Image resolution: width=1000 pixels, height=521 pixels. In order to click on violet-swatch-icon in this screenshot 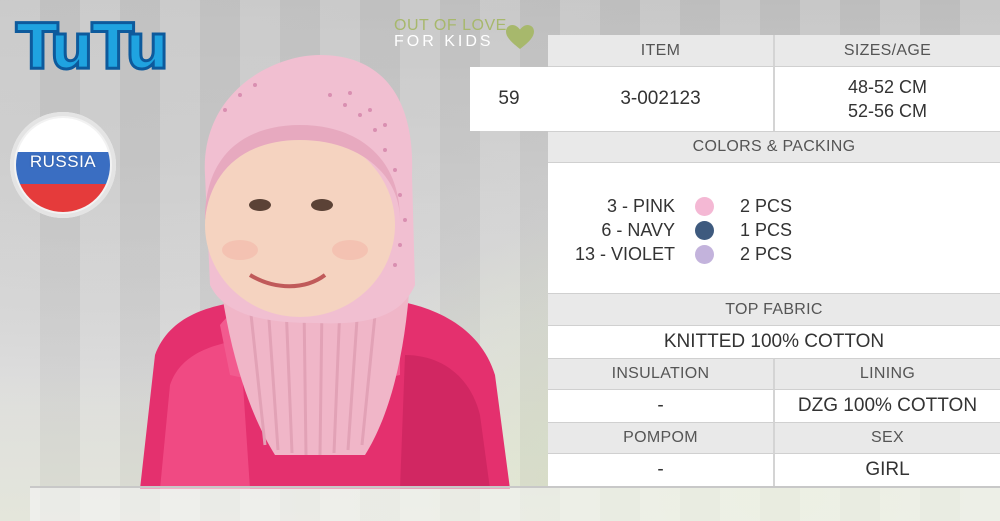, I will do `click(704, 254)`.